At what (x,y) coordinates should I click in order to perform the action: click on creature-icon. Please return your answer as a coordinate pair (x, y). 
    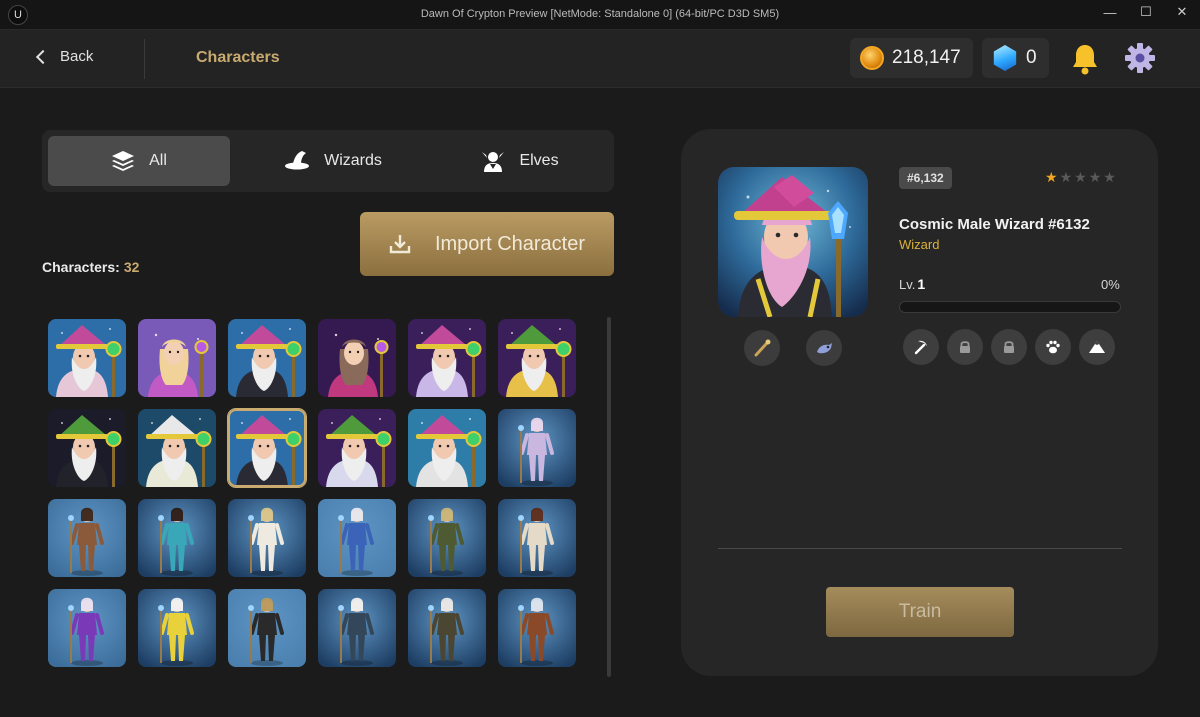
    Looking at the image, I should click on (824, 348).